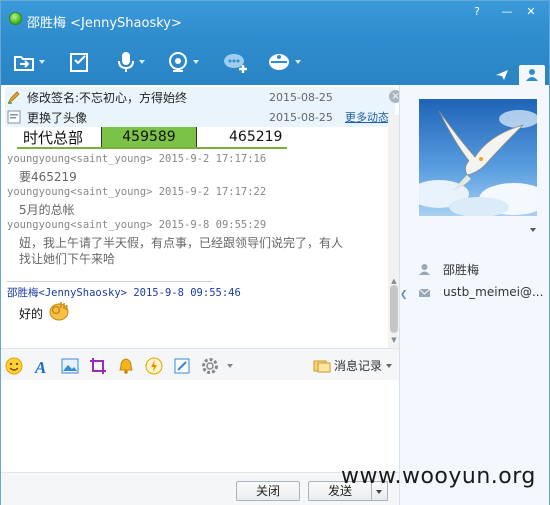  Describe the element at coordinates (104, 23) in the screenshot. I see `window-title: 邵胜梅 <JennyShaosky>` at that location.